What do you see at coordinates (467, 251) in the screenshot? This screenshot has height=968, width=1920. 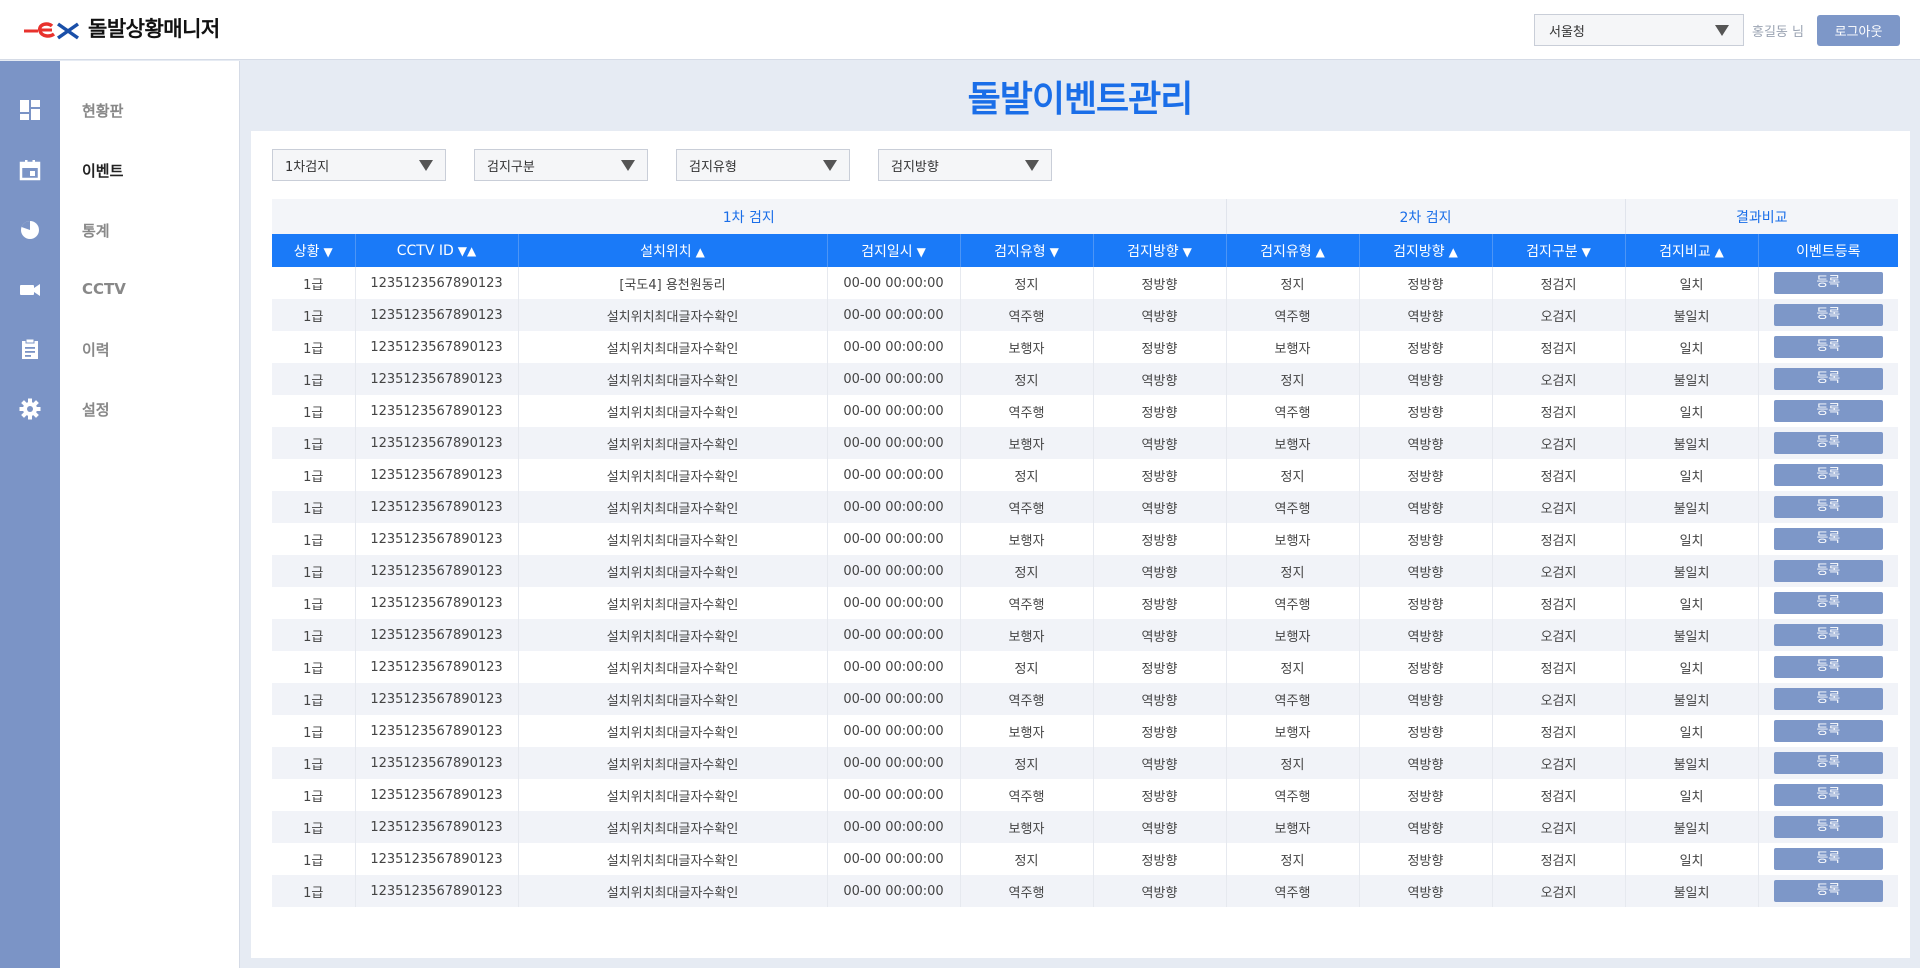 I see `sort-arrow-icon: ▼▲` at bounding box center [467, 251].